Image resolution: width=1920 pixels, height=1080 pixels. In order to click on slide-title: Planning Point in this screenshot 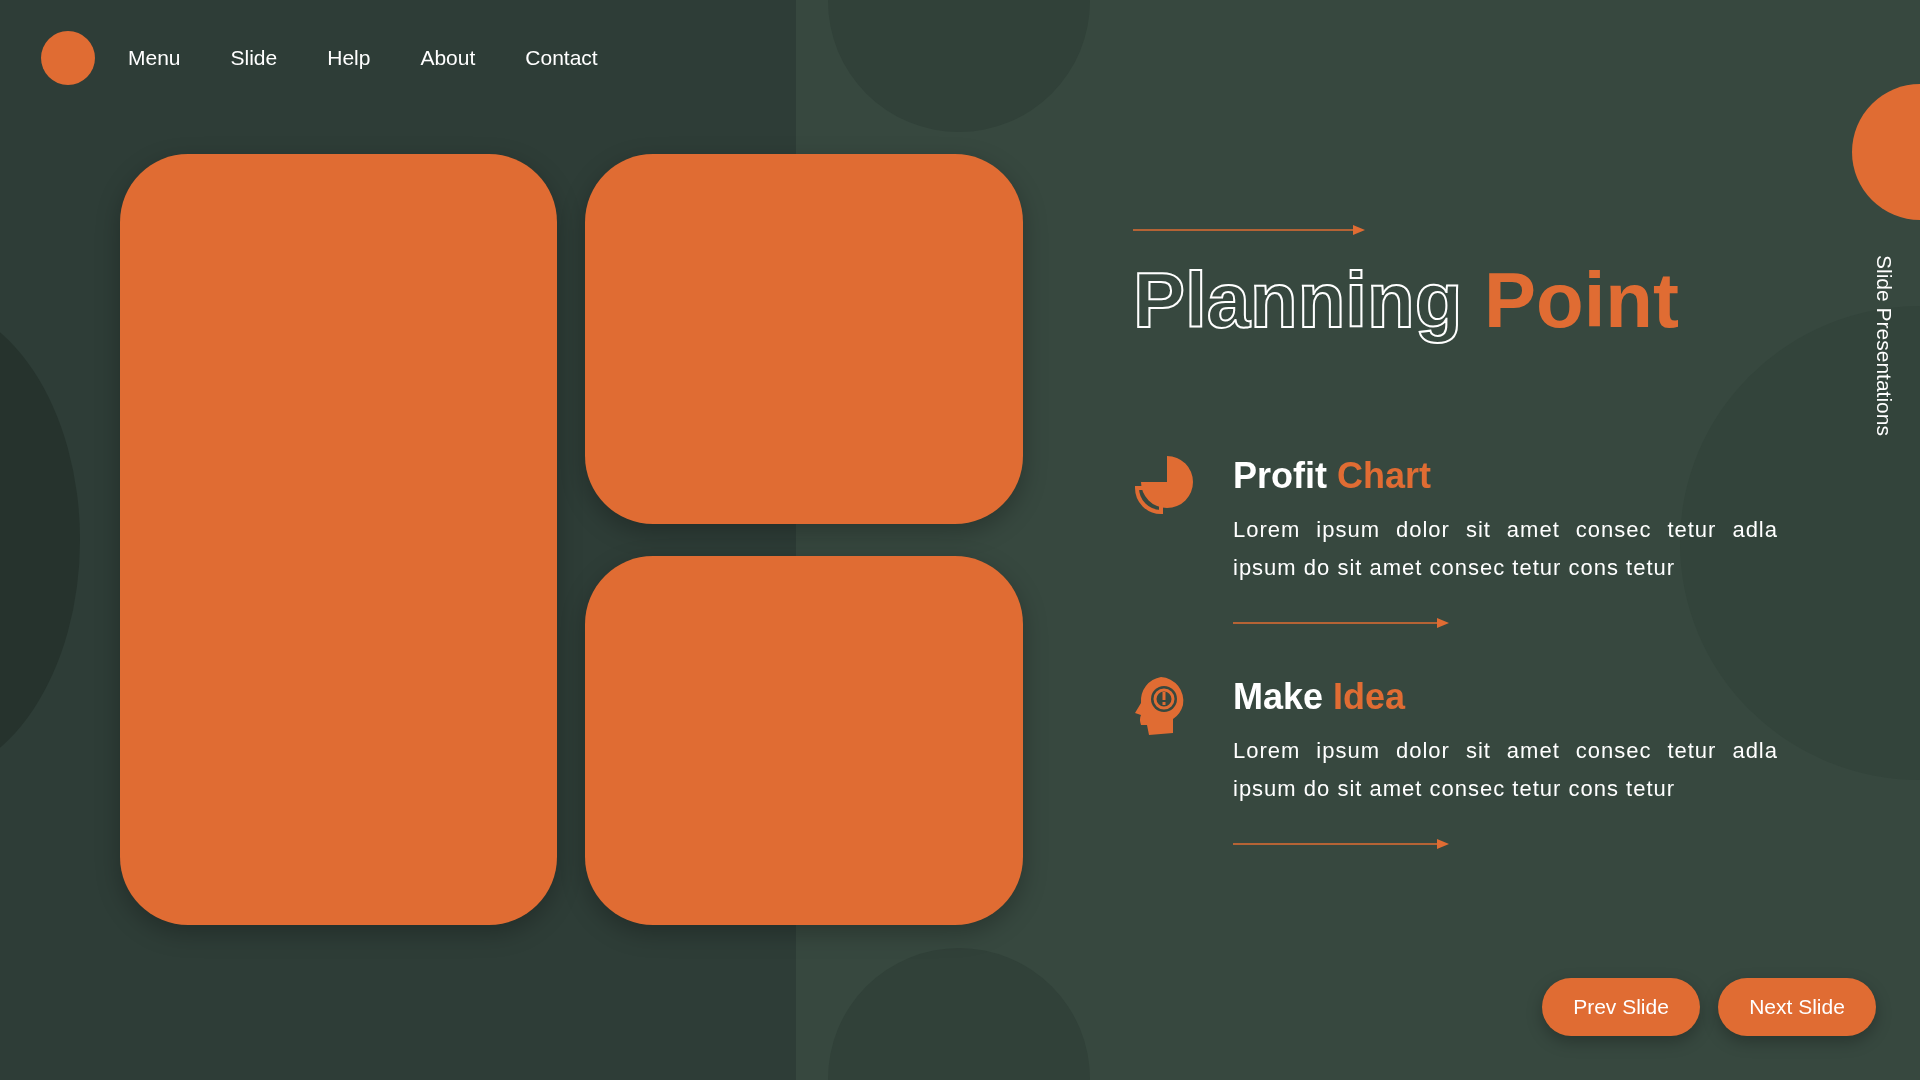, I will do `click(1406, 301)`.